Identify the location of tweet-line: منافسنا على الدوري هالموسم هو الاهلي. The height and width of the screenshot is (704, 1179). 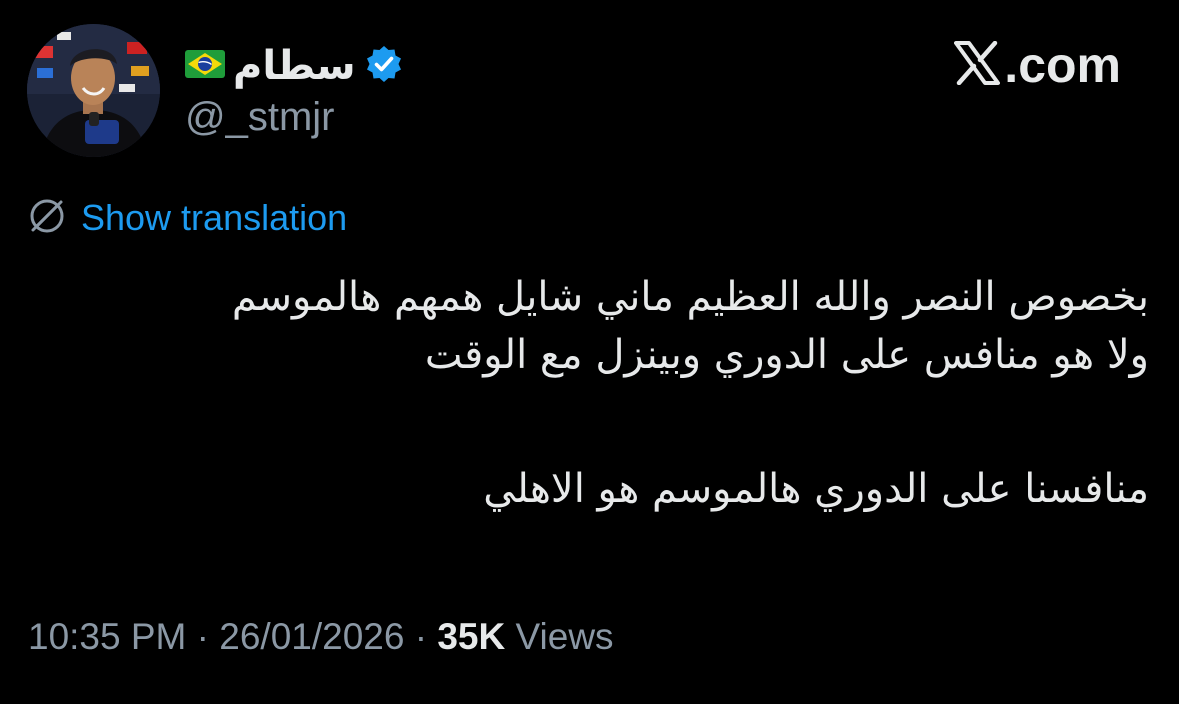
(816, 489).